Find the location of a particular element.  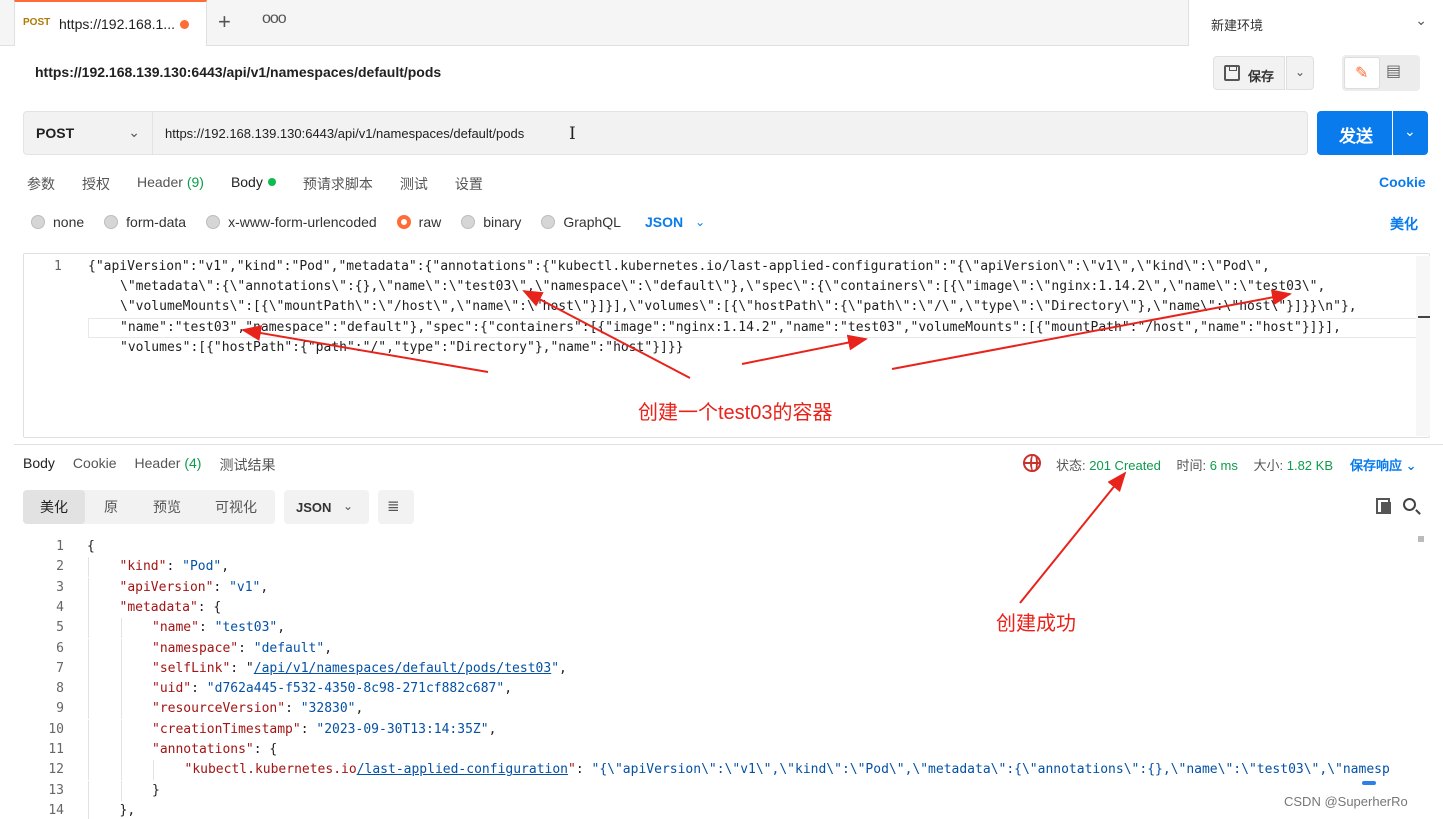

json-link: /last-applied-configuration is located at coordinates (462, 769).